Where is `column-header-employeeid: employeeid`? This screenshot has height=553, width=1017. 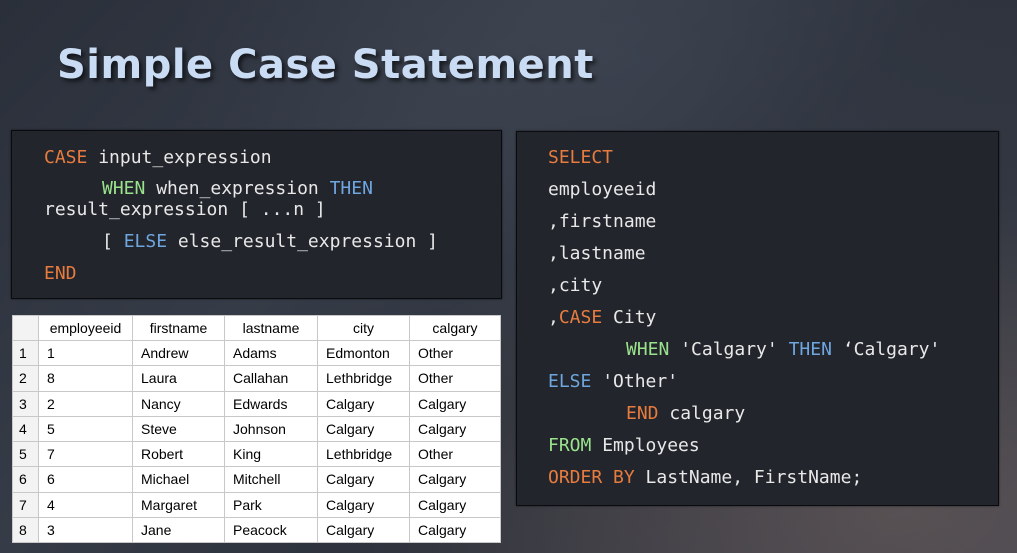
column-header-employeeid: employeeid is located at coordinates (85, 328).